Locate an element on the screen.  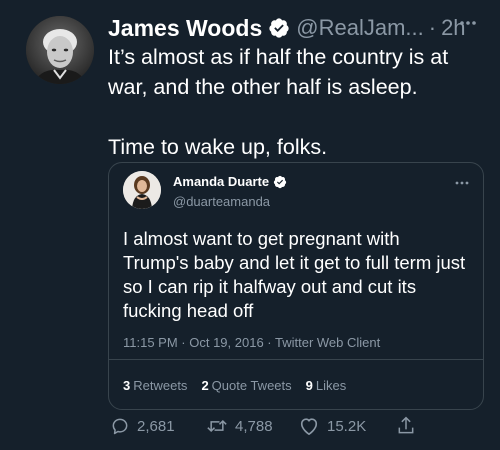
author-avatar-image is located at coordinates (60, 50).